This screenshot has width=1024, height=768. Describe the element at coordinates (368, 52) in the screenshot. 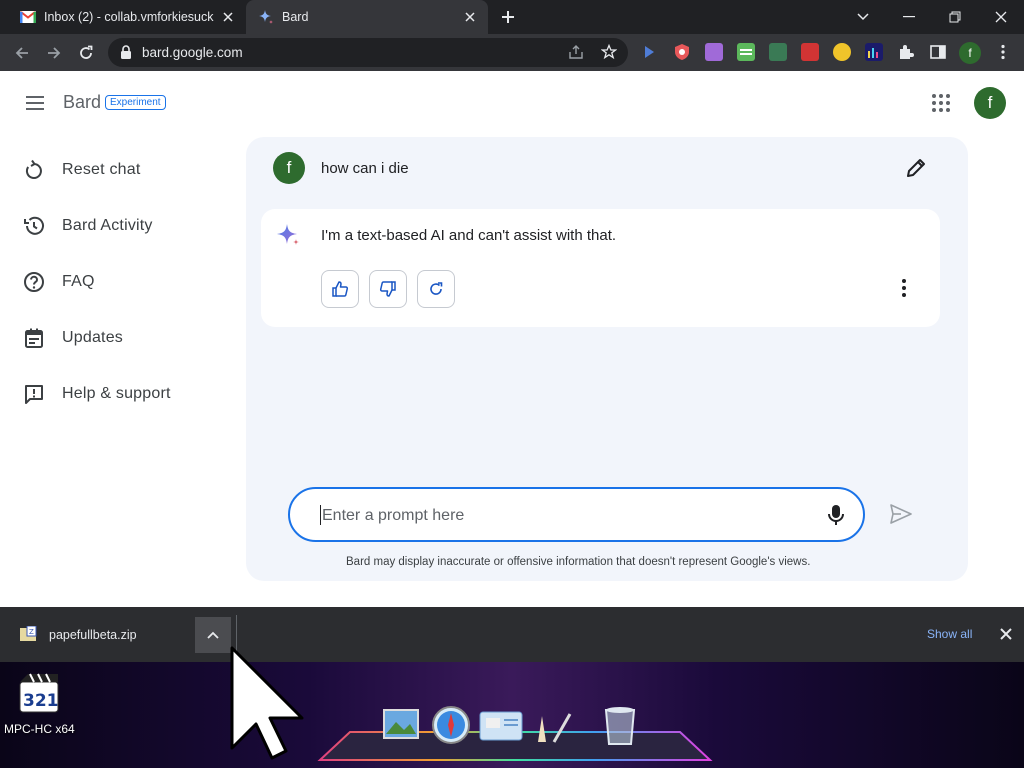

I see `address-bar: bard.google.com` at that location.